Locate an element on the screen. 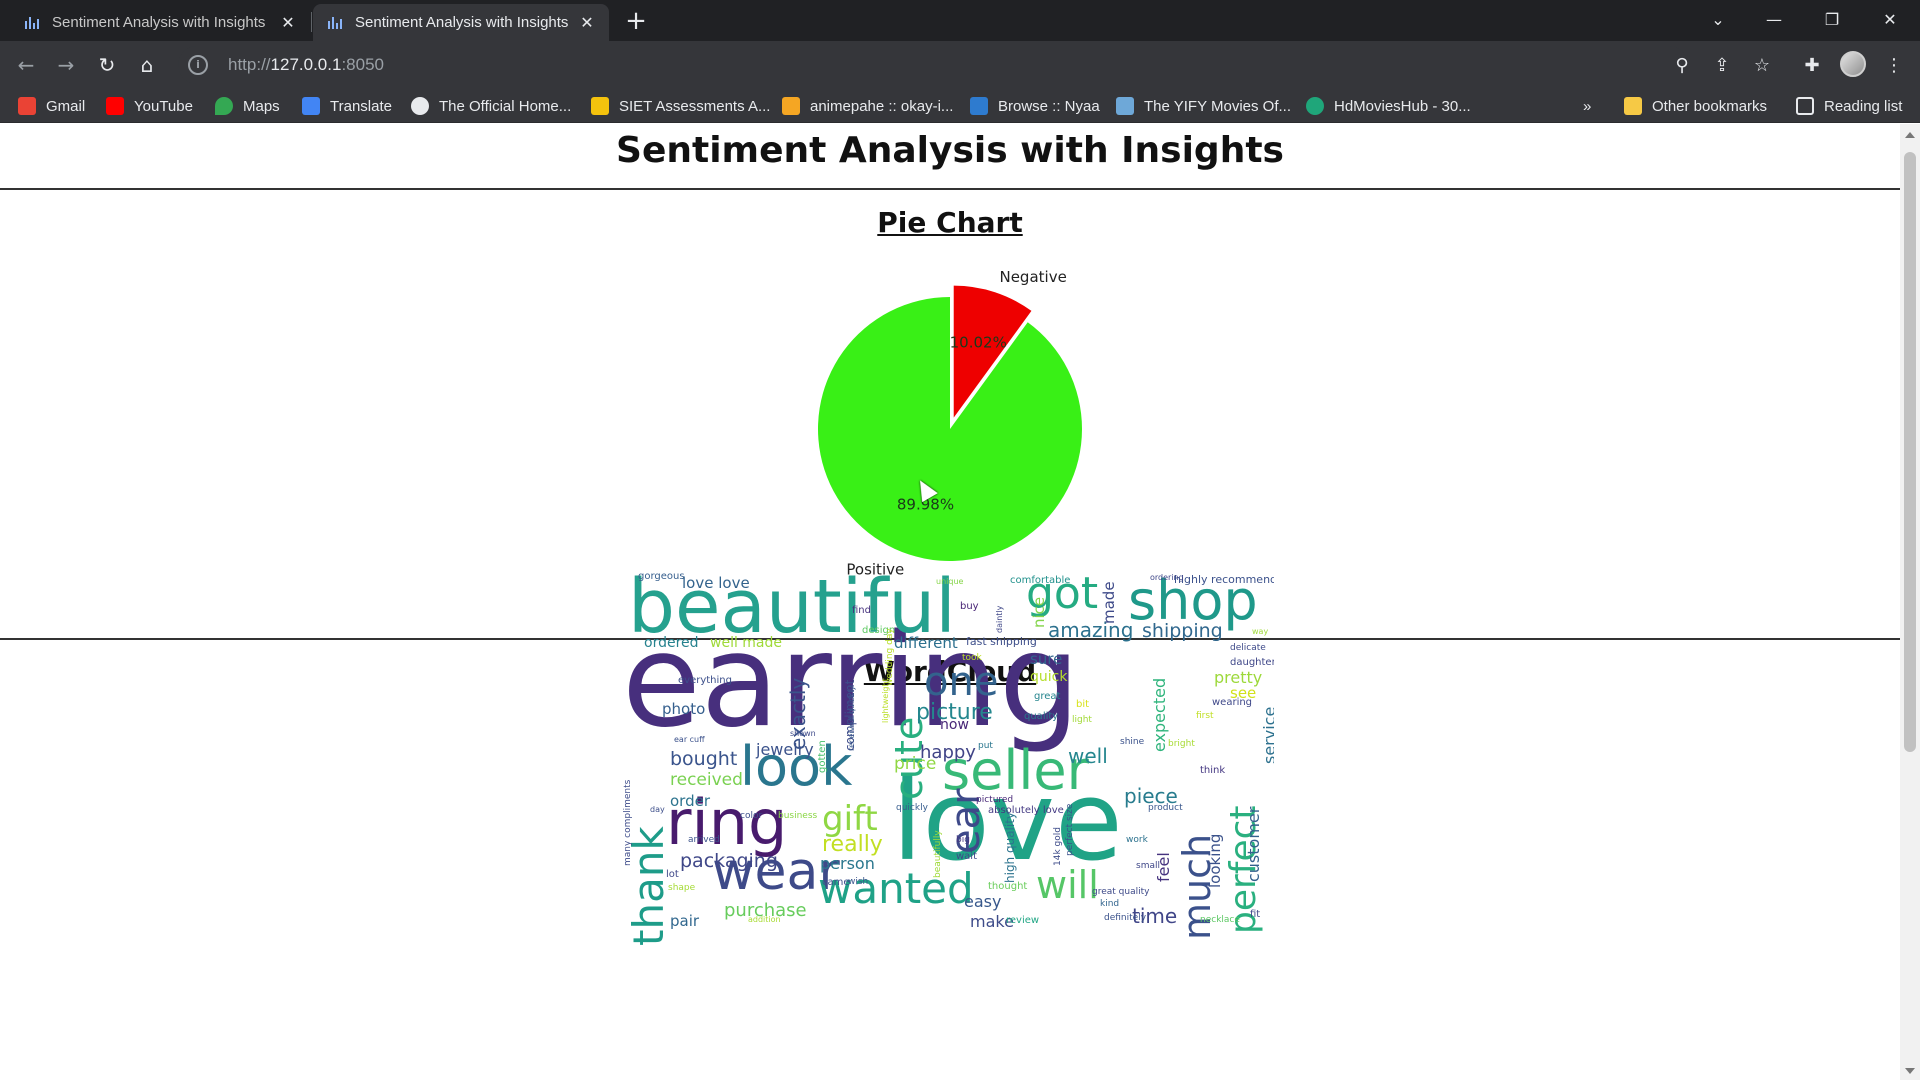 This screenshot has height=1080, width=1920. gmail-icon is located at coordinates (27, 106).